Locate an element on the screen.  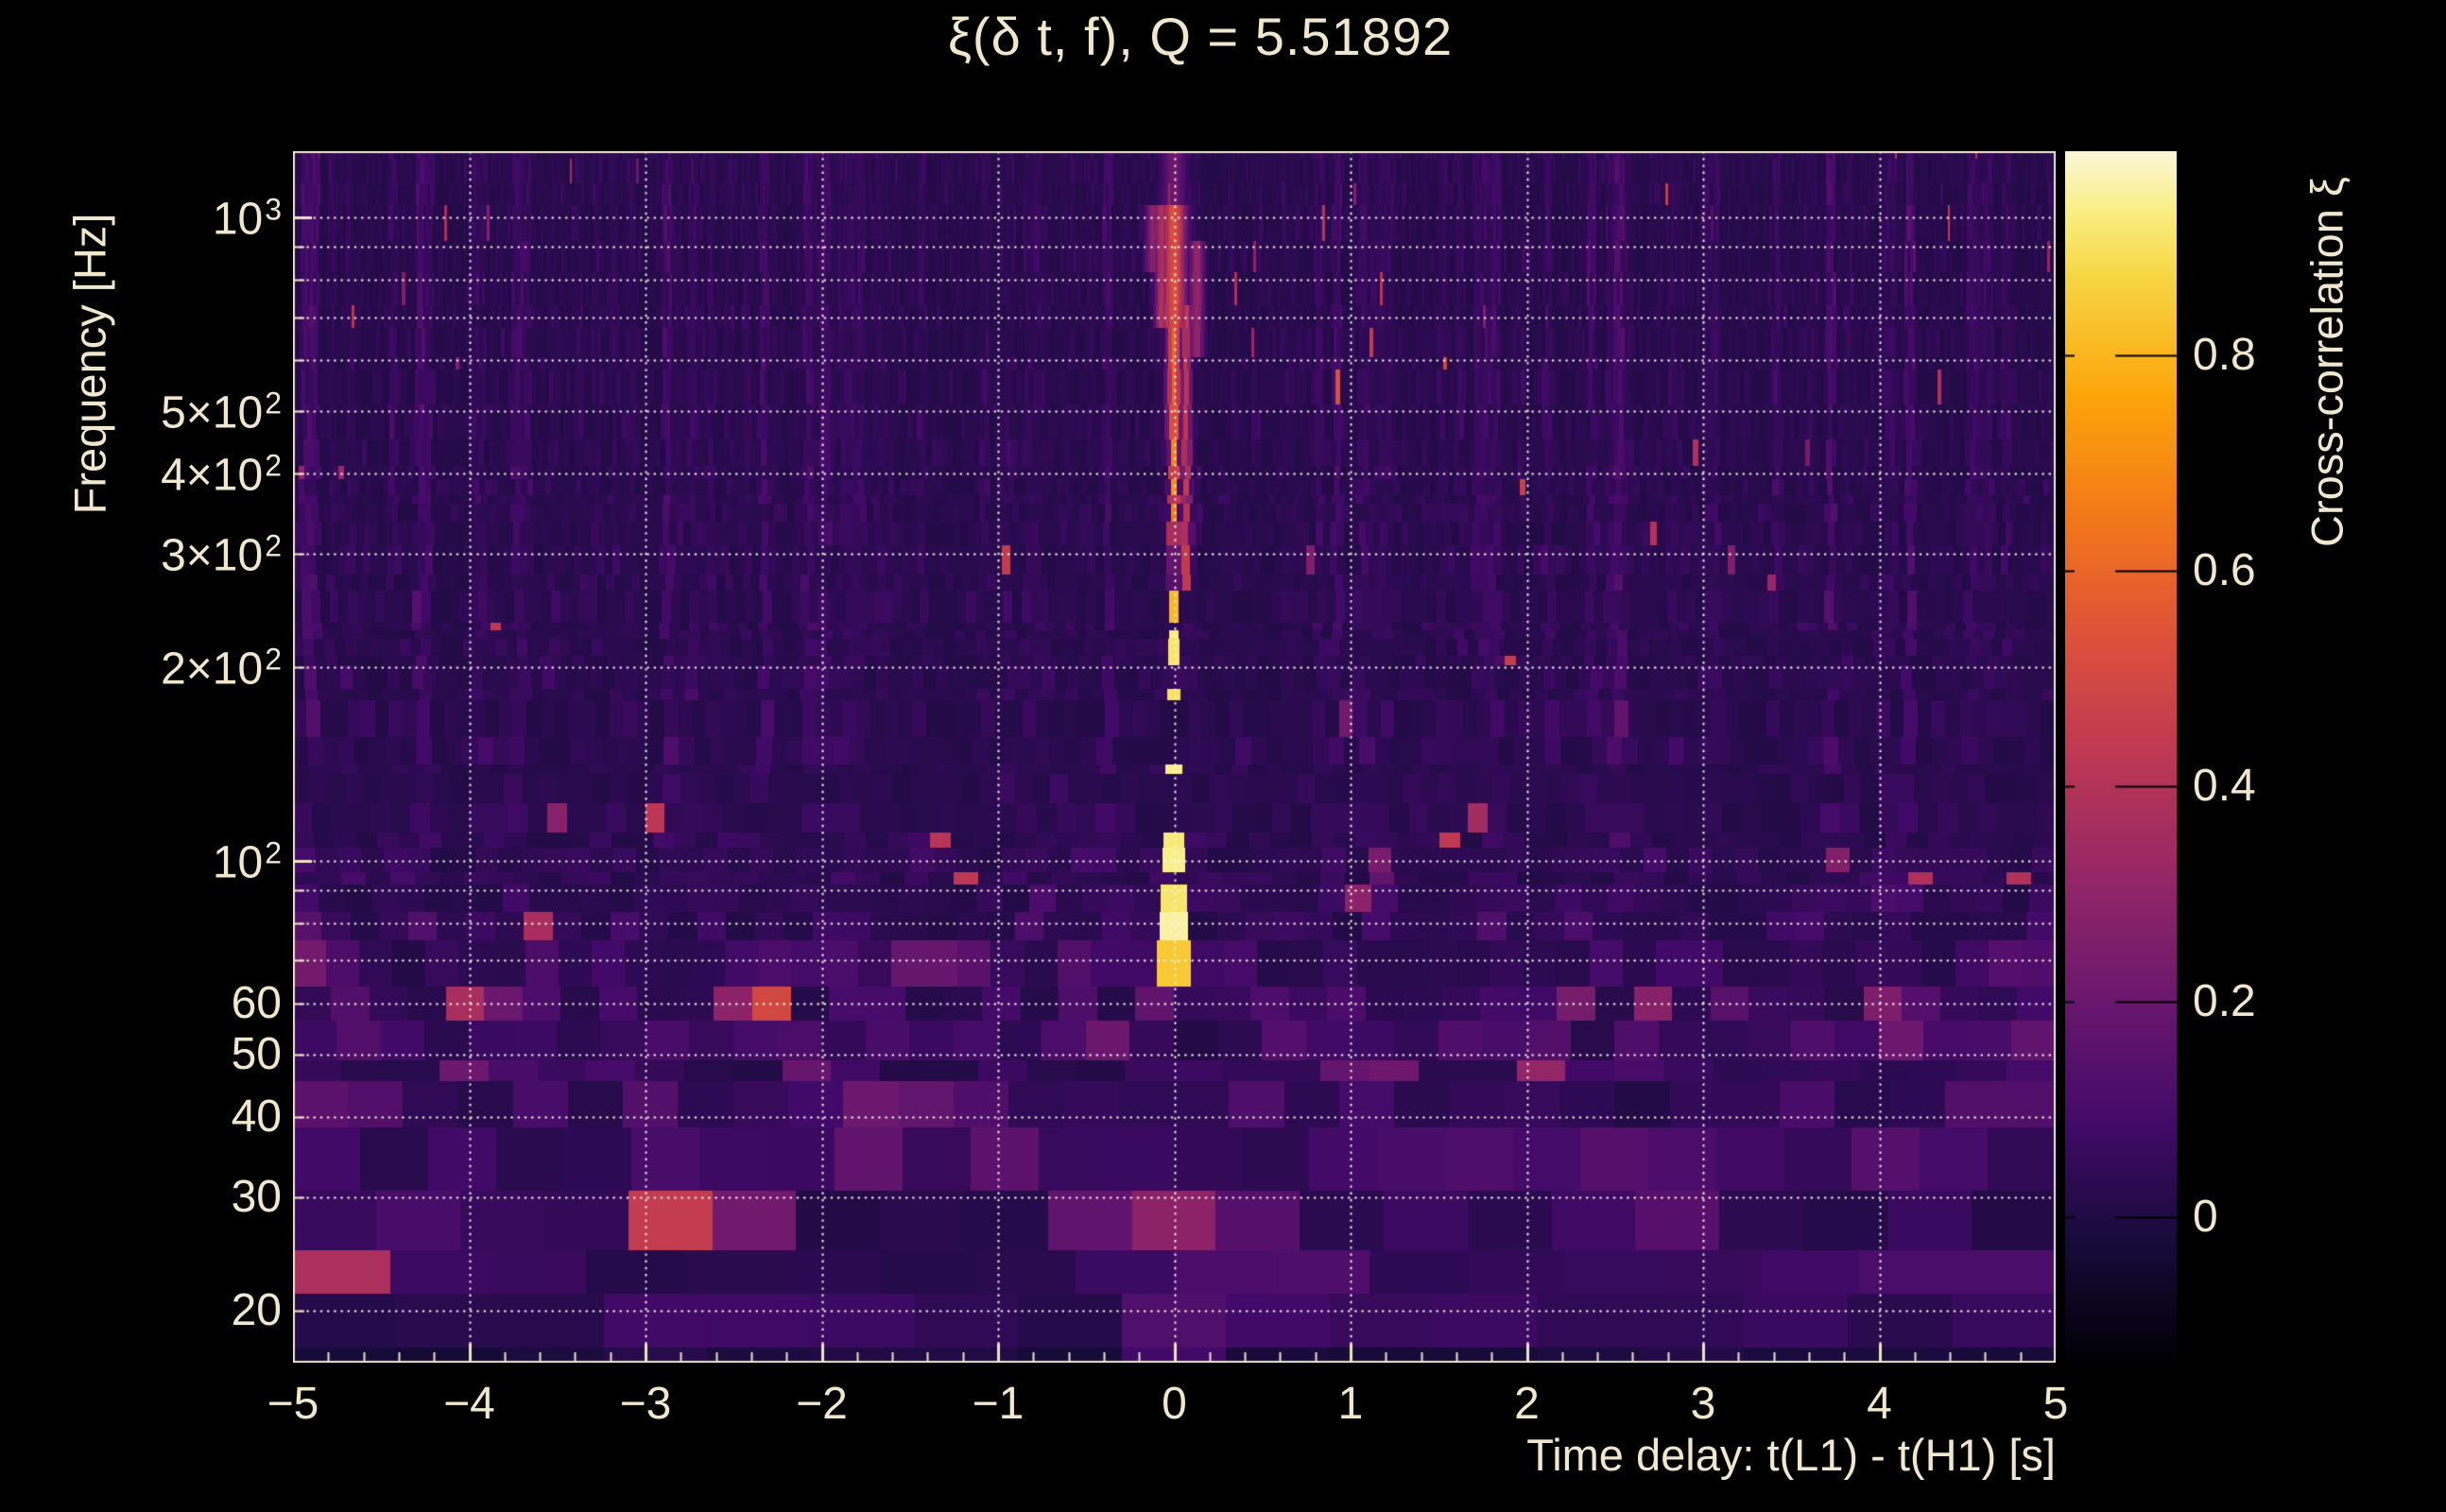
colorbar-title: Cross-correlation ξ is located at coordinates (2326, 362).